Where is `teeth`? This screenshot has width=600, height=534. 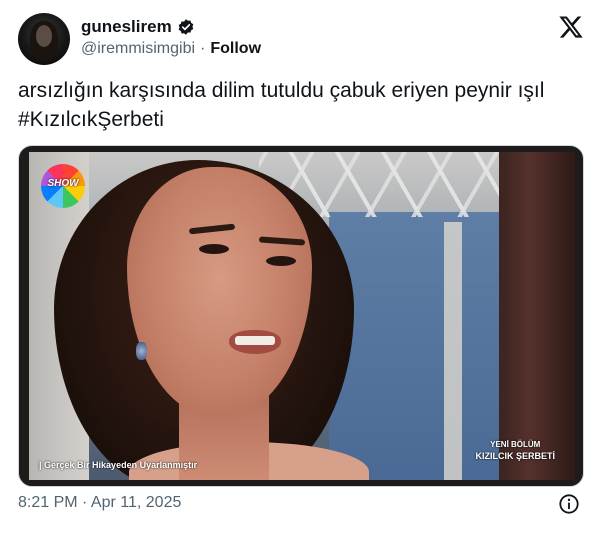 teeth is located at coordinates (255, 340).